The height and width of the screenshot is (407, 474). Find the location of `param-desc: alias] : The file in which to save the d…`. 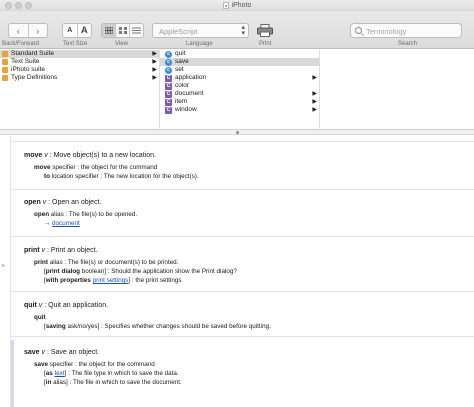

param-desc: alias] : The file in which to save the d… is located at coordinates (116, 382).